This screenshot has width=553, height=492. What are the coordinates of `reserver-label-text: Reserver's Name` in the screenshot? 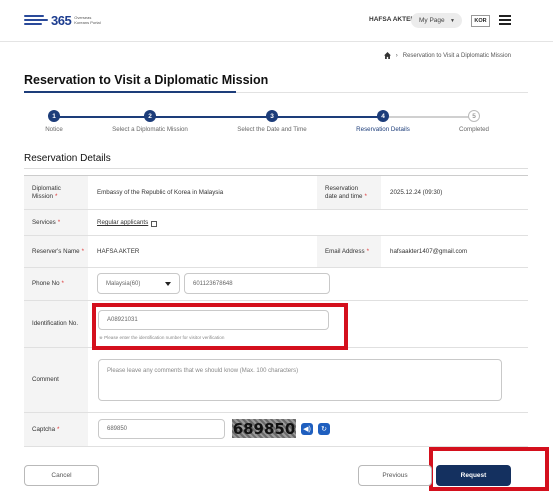 It's located at (56, 251).